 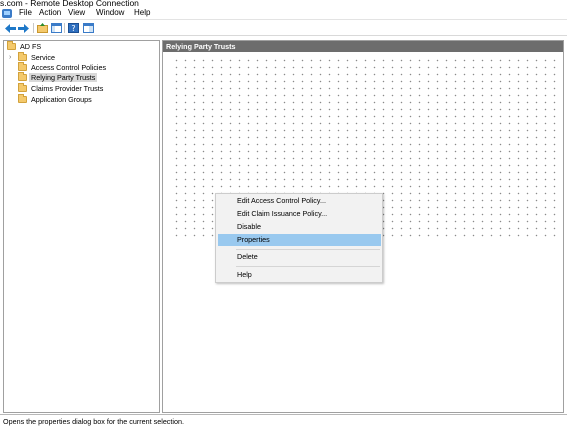 What do you see at coordinates (67, 88) in the screenshot?
I see `tree-item-label: Claims Provider Trusts` at bounding box center [67, 88].